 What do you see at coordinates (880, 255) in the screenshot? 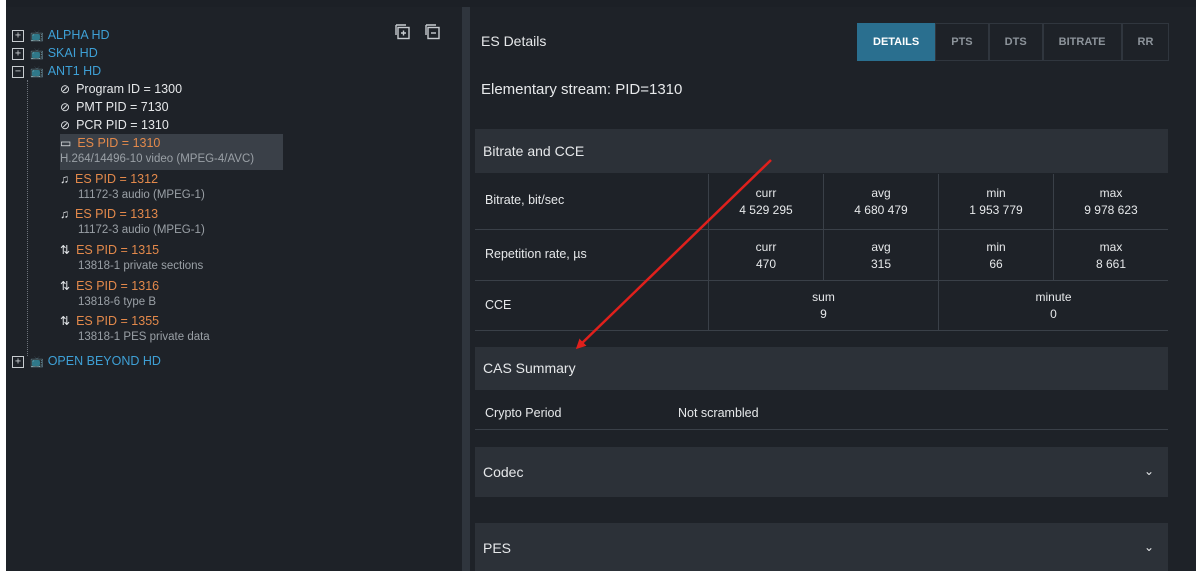
I see `rr-avg-cell: avg 315` at bounding box center [880, 255].